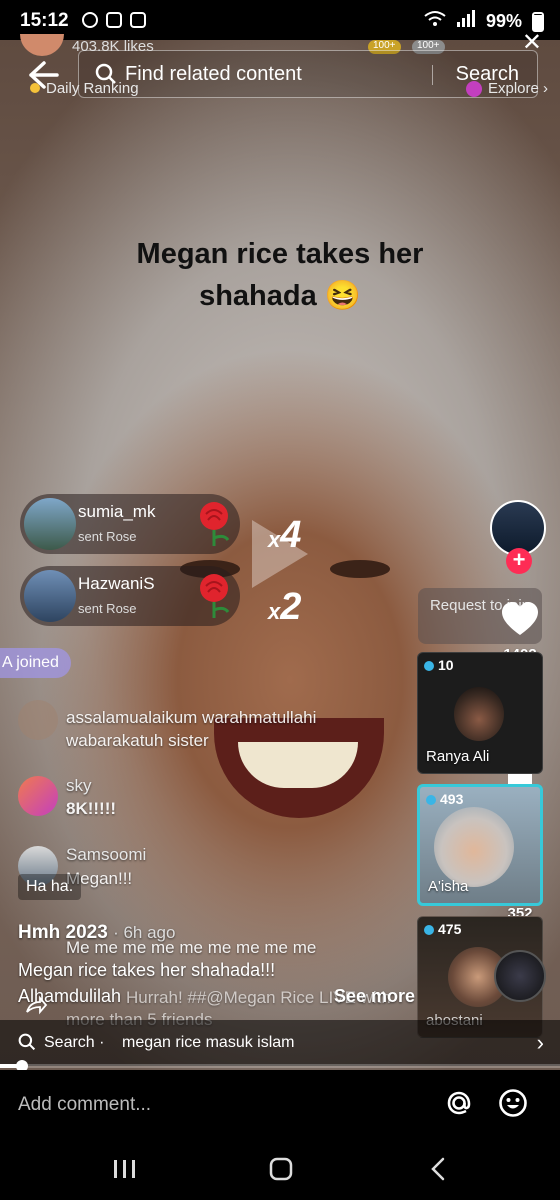 This screenshot has width=560, height=1200. I want to click on recent-apps-icon, so click(125, 1171).